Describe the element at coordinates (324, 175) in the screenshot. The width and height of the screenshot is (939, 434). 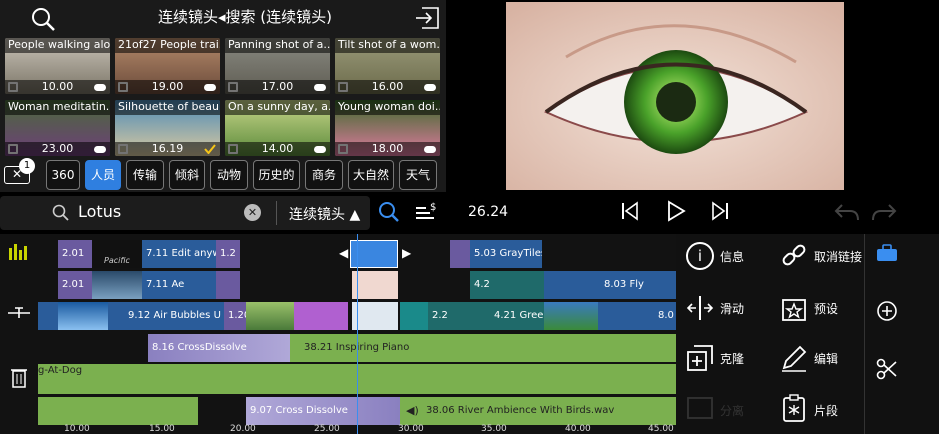
I see `category-chip: 商务` at that location.